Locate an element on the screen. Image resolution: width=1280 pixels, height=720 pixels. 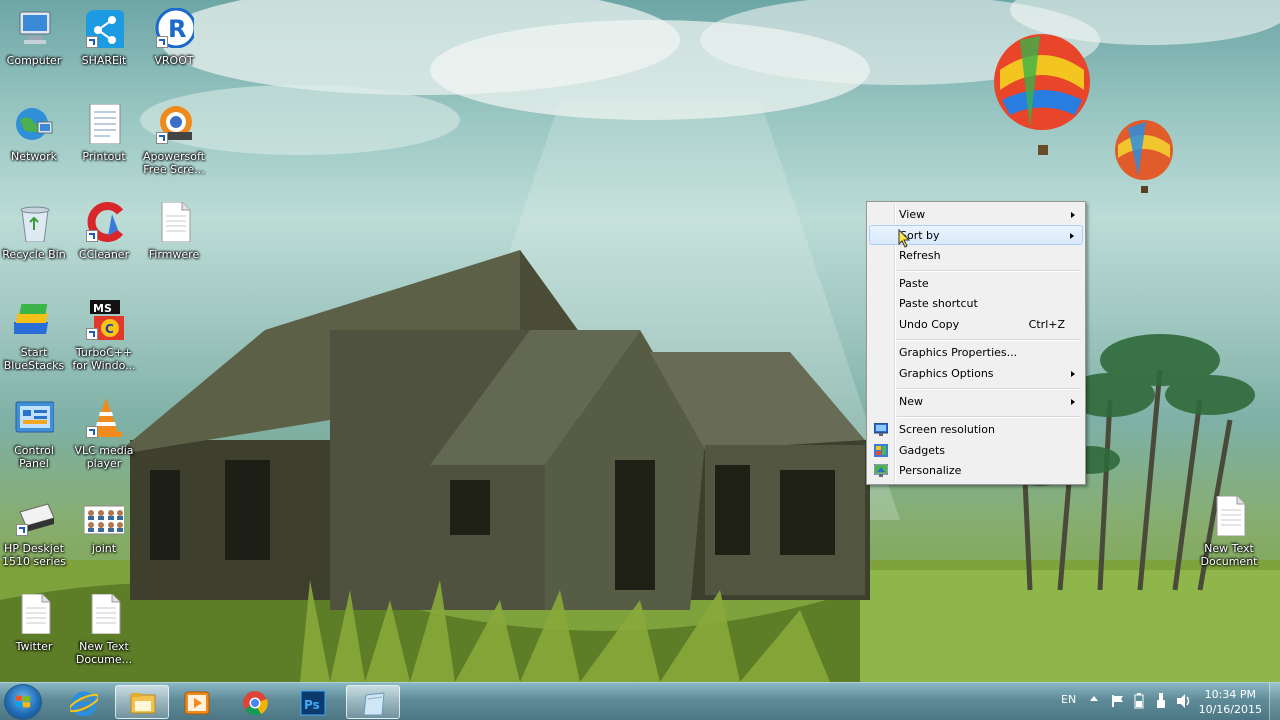
desktop-icon-shareit: SHAREit is located at coordinates (104, 37).